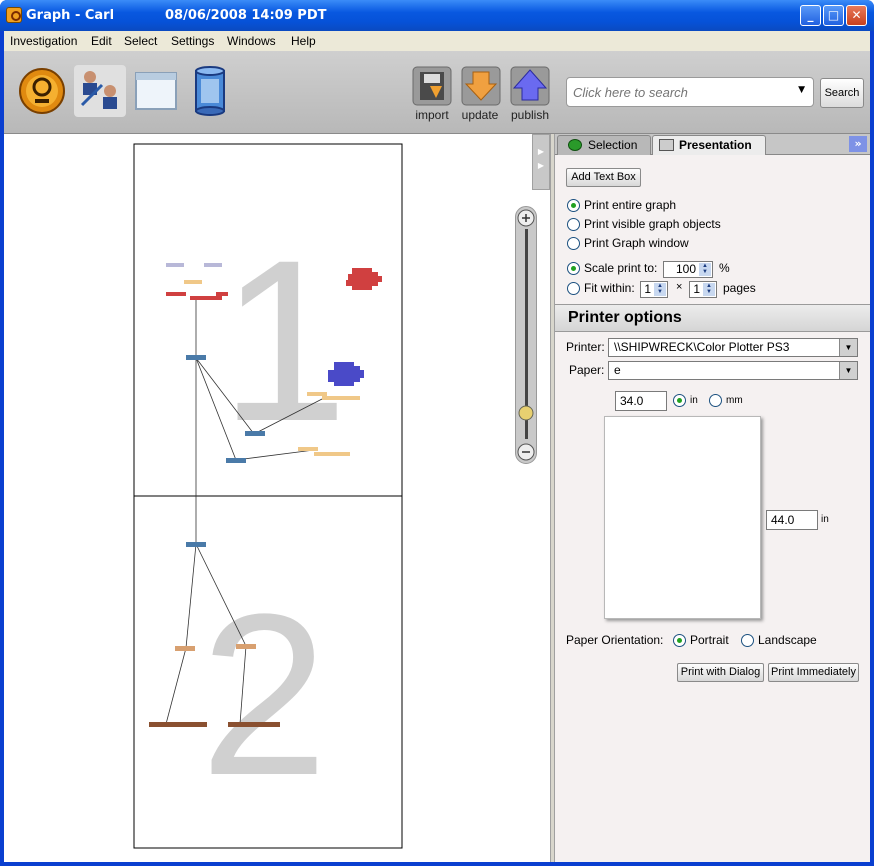  Describe the element at coordinates (573, 288) in the screenshot. I see `fit-within-radio` at that location.